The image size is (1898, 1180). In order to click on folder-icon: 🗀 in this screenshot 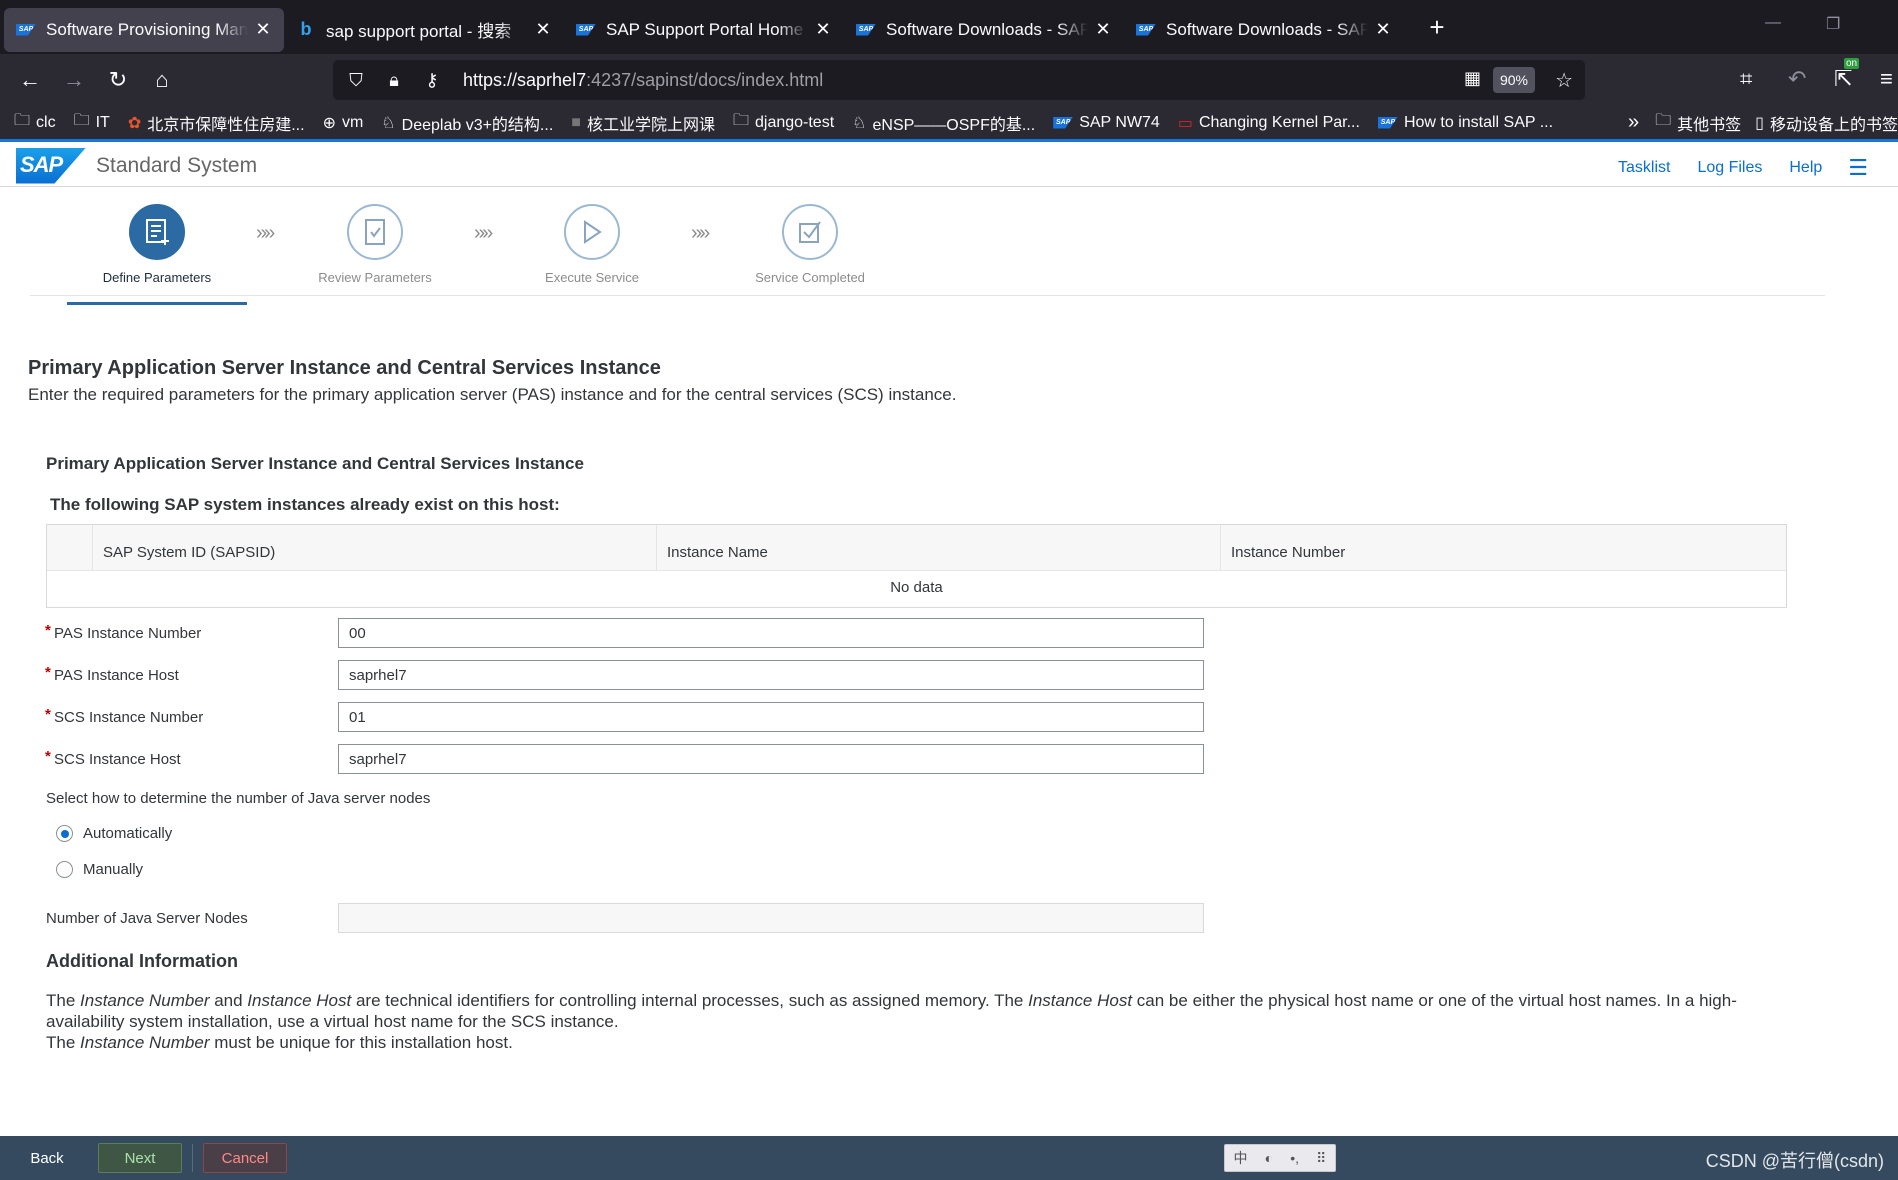, I will do `click(740, 120)`.